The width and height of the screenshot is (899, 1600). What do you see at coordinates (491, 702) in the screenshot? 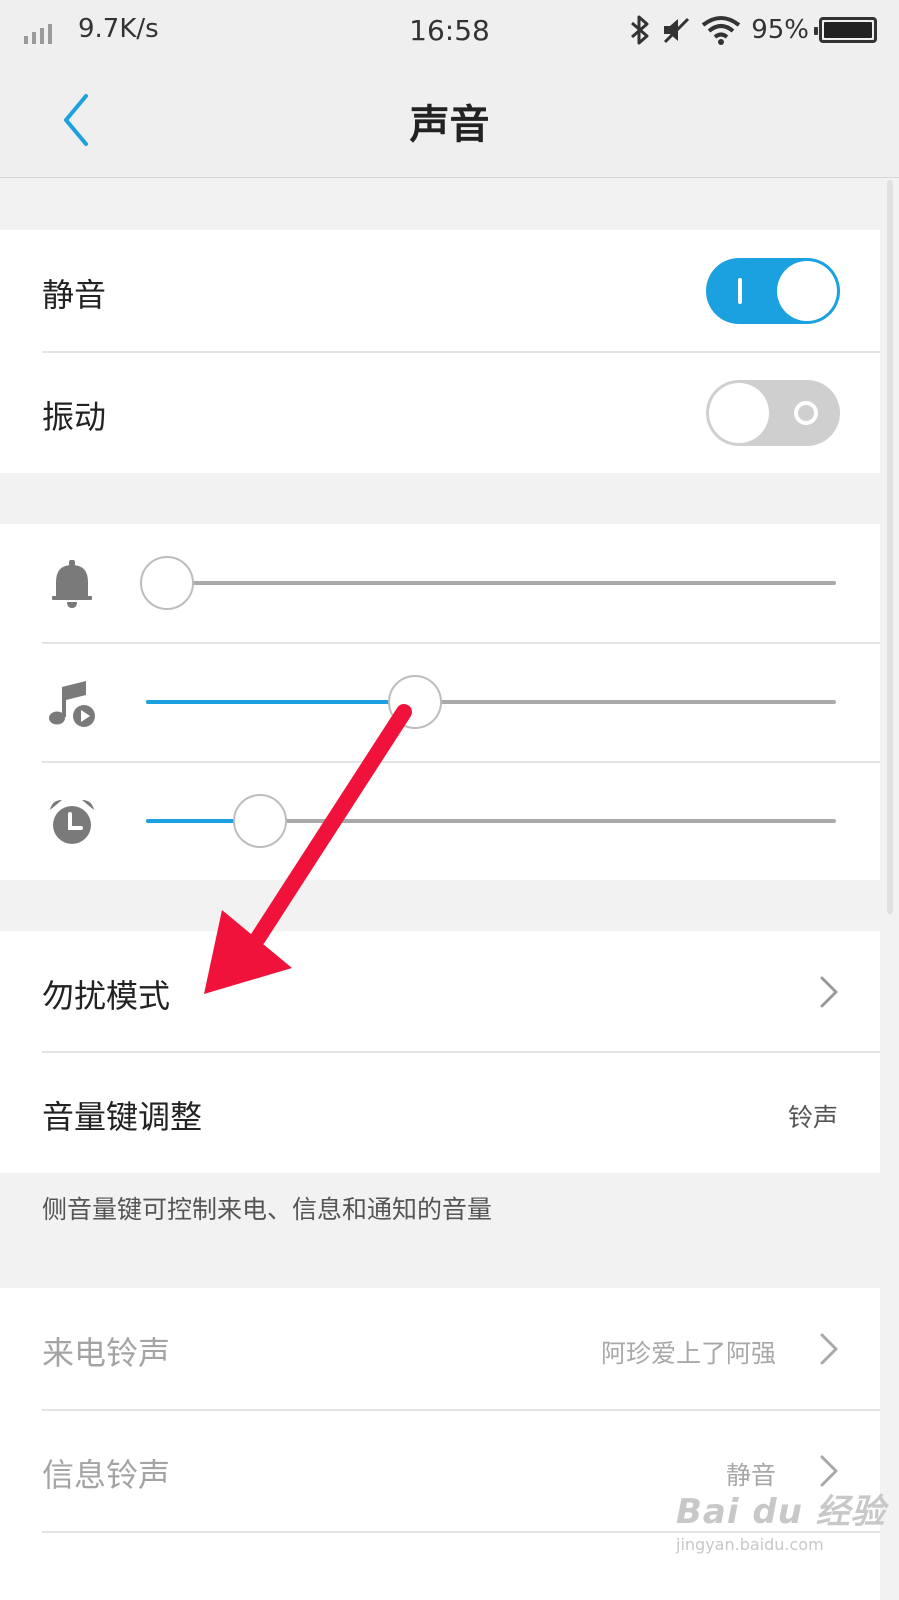
I see `media-volume-slider` at bounding box center [491, 702].